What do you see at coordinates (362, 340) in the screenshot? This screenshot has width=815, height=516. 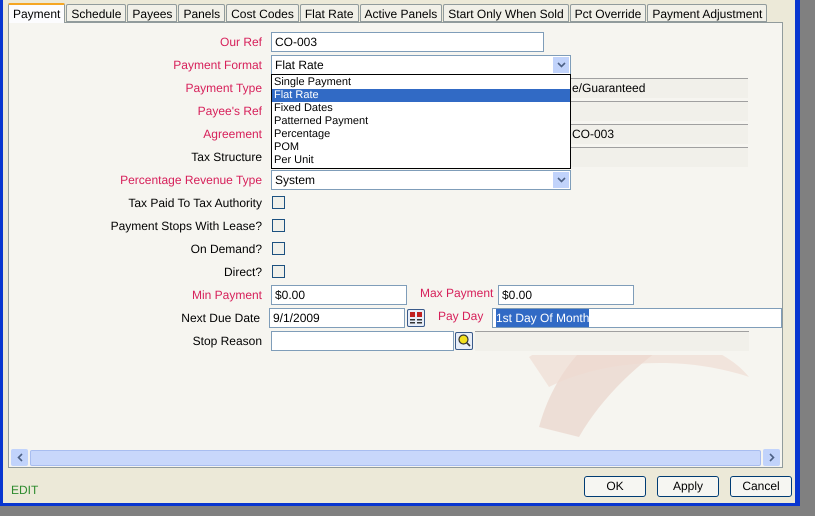 I see `text-field` at bounding box center [362, 340].